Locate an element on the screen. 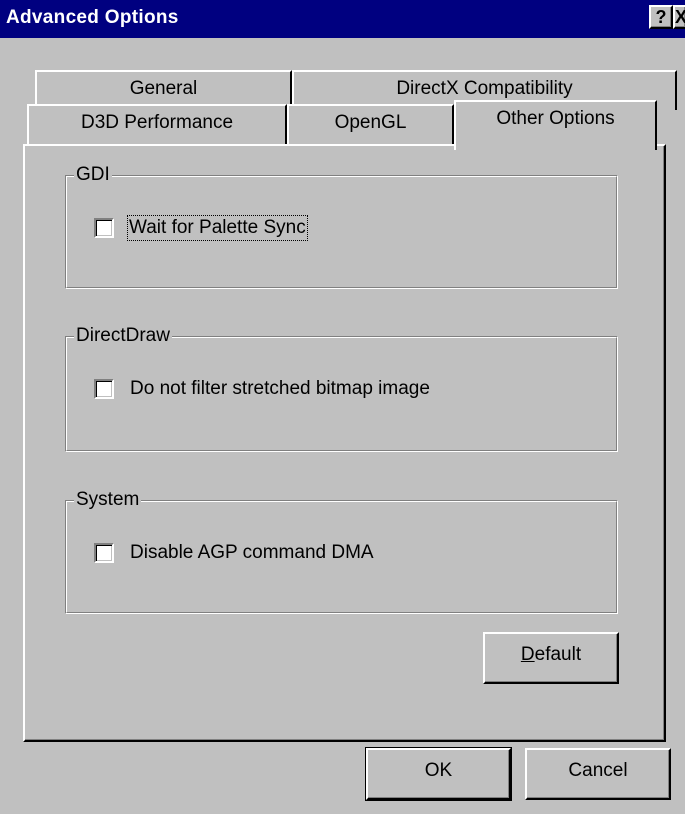  cancel-button: Cancel is located at coordinates (598, 774).